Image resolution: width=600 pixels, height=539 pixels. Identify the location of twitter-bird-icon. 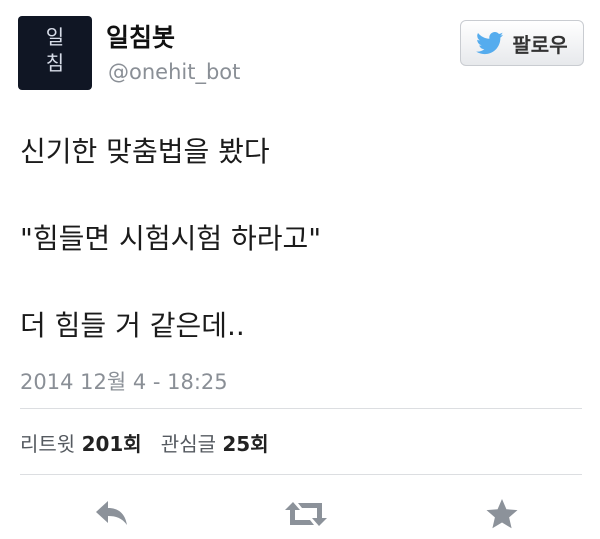
(490, 42).